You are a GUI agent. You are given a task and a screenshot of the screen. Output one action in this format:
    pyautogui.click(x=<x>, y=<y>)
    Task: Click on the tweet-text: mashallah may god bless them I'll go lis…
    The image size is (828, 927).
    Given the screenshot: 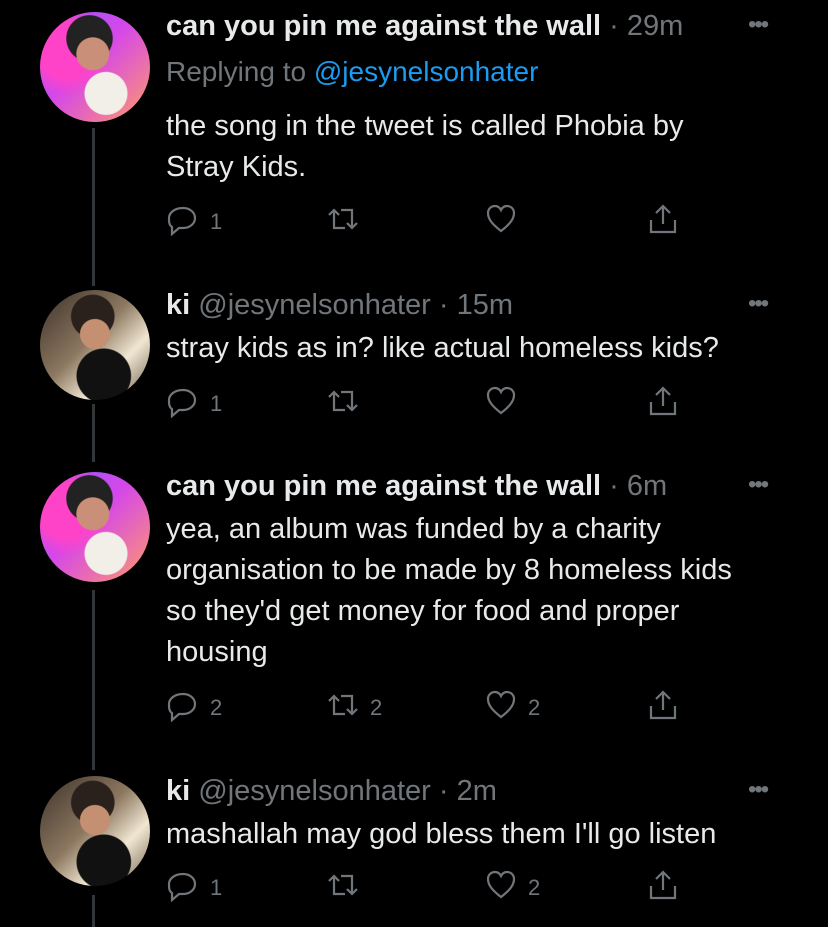 What is the action you would take?
    pyautogui.click(x=441, y=834)
    